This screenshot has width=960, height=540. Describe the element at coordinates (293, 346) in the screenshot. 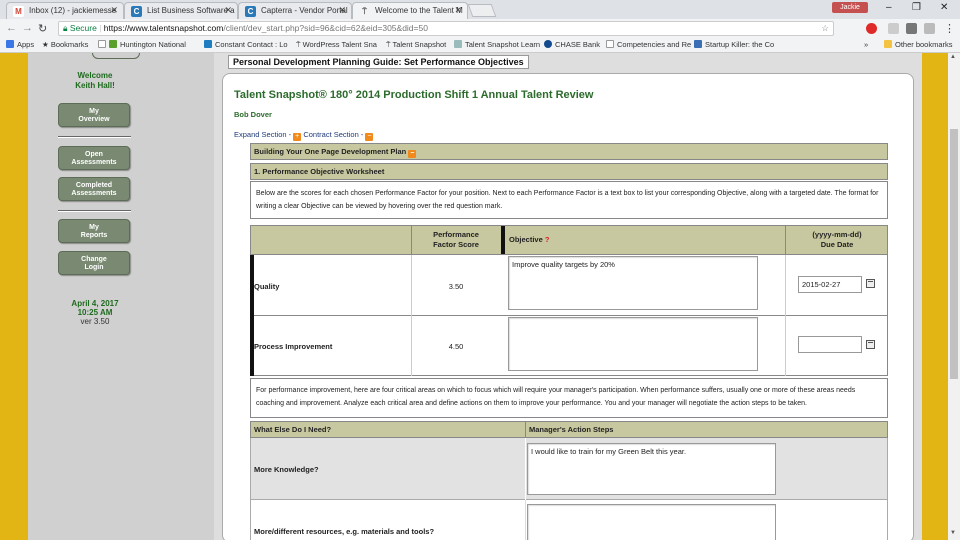

I see `factor-label: Process Improvement` at that location.